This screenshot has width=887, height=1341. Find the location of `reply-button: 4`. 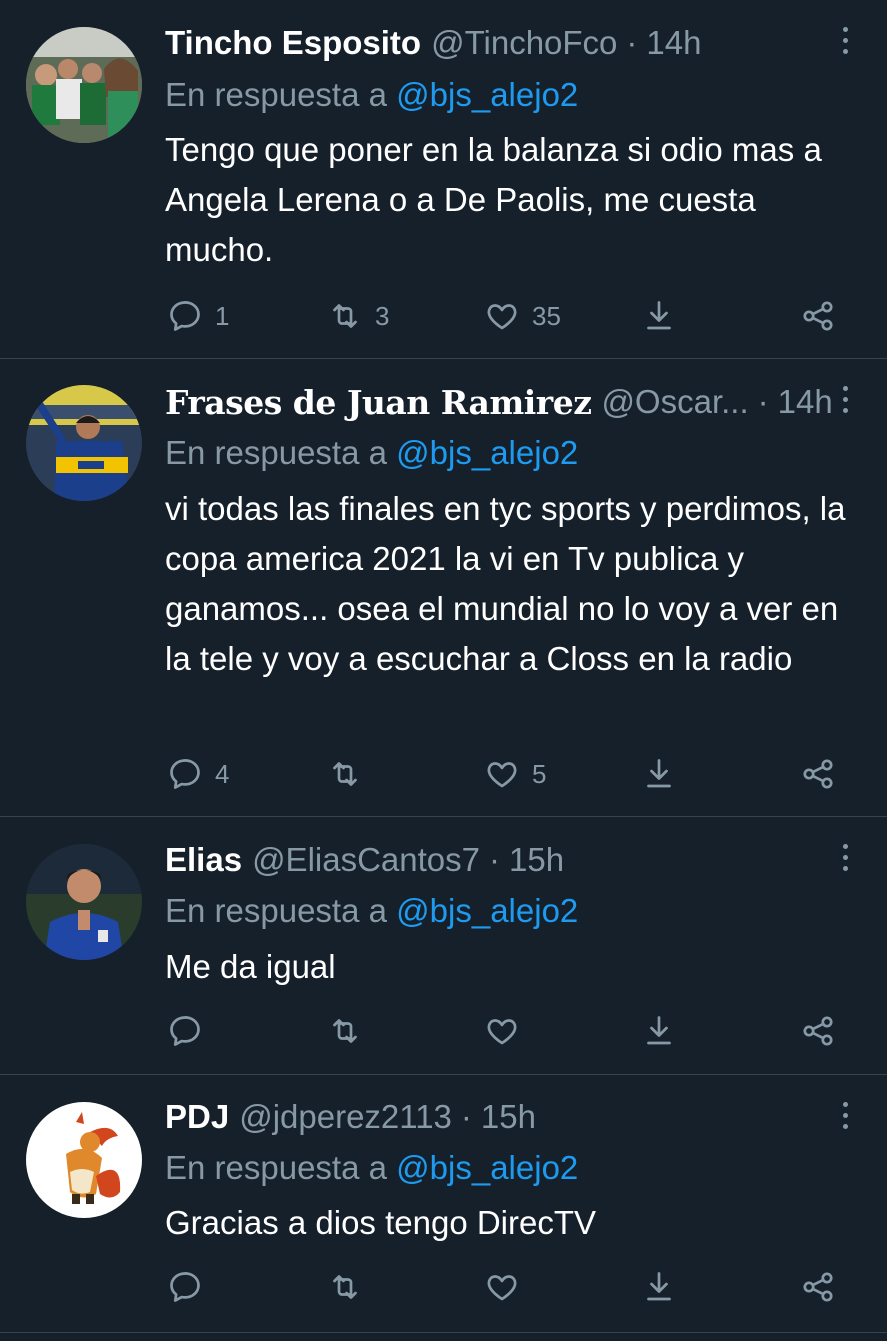

reply-button: 4 is located at coordinates (198, 774).